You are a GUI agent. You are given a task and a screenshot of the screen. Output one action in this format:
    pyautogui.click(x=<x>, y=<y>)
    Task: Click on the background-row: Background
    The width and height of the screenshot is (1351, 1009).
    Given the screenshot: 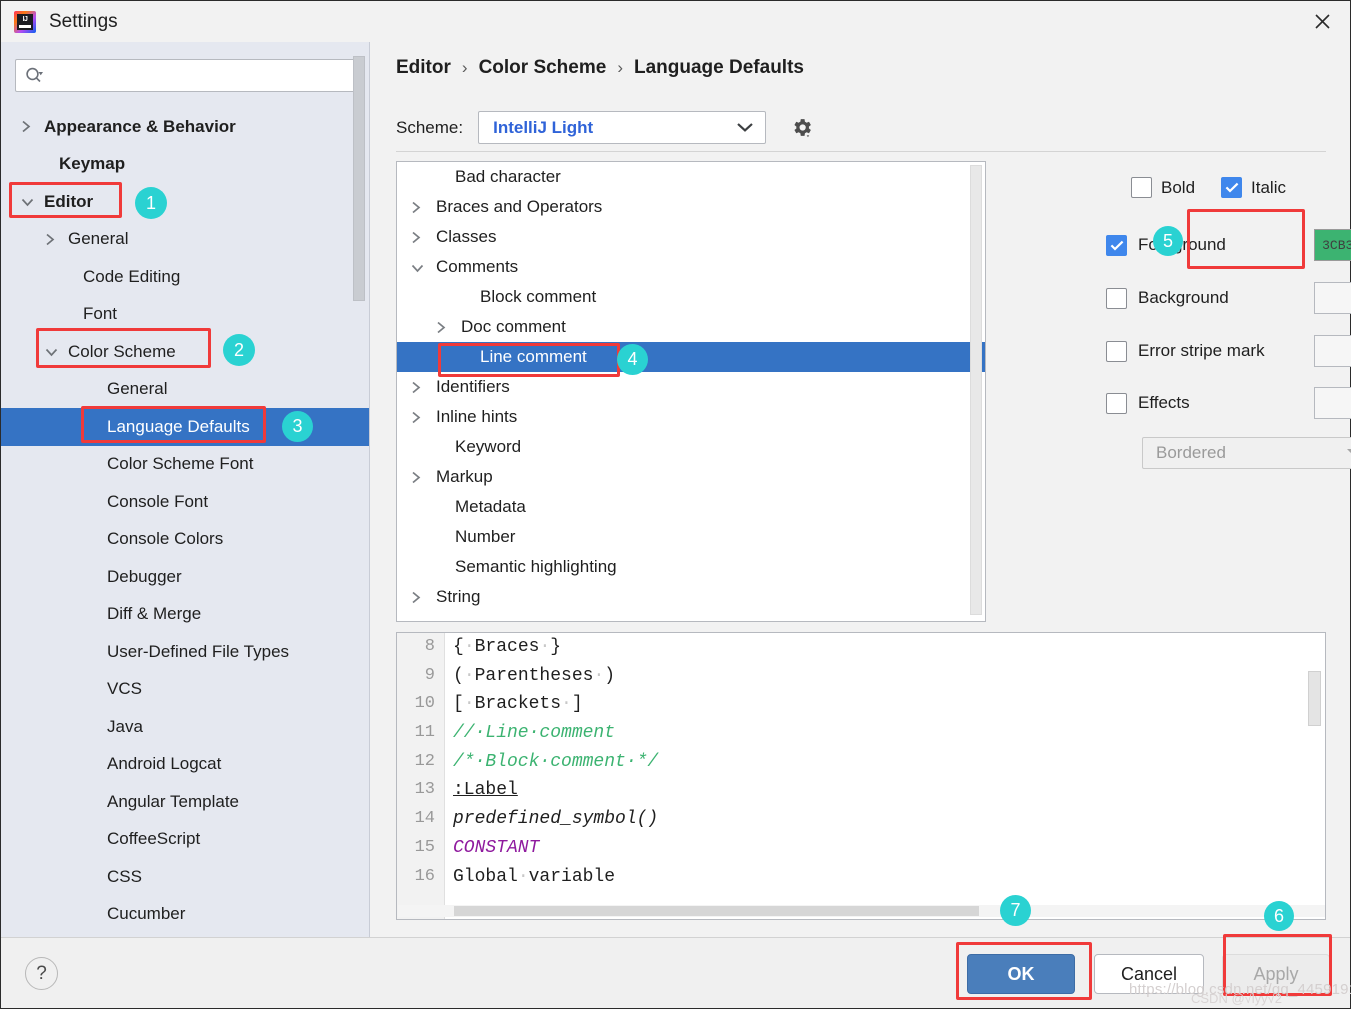 What is the action you would take?
    pyautogui.click(x=1167, y=298)
    